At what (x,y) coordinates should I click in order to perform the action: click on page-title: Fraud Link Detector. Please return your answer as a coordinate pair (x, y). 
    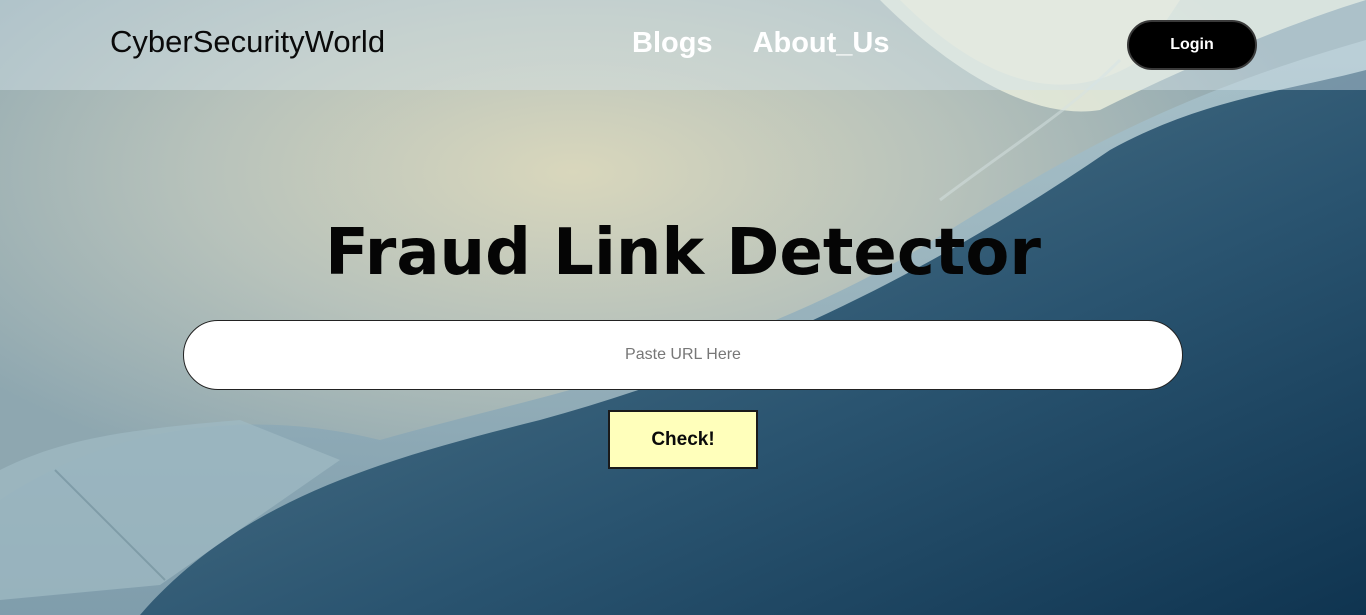
    Looking at the image, I should click on (683, 253).